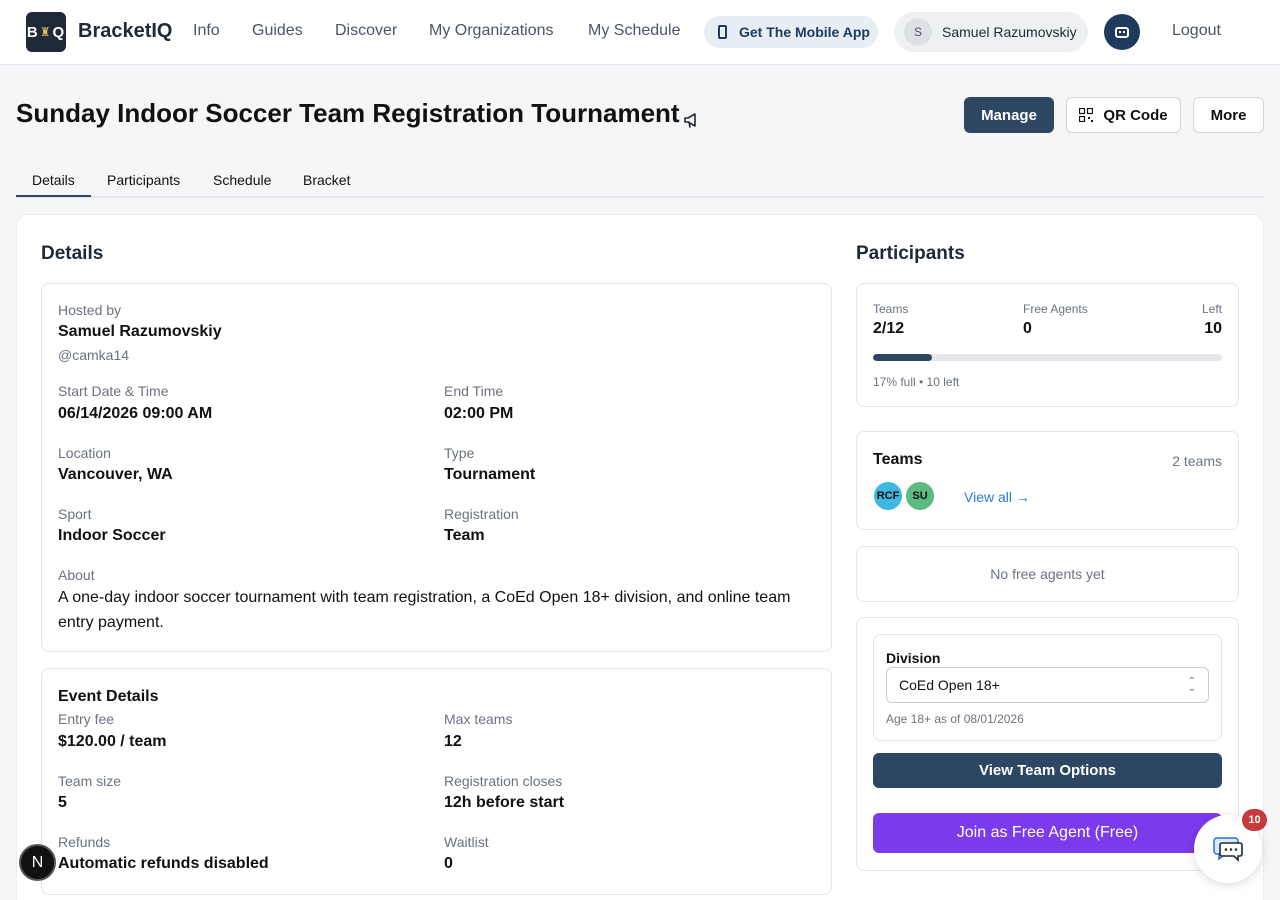 Image resolution: width=1280 pixels, height=900 pixels. What do you see at coordinates (1047, 833) in the screenshot?
I see `join-free-agent-button: Join as Free Agent (Free)` at bounding box center [1047, 833].